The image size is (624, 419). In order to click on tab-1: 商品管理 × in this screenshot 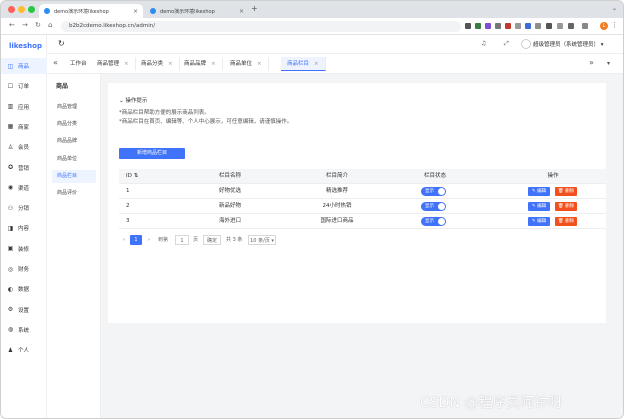, I will do `click(113, 64)`.